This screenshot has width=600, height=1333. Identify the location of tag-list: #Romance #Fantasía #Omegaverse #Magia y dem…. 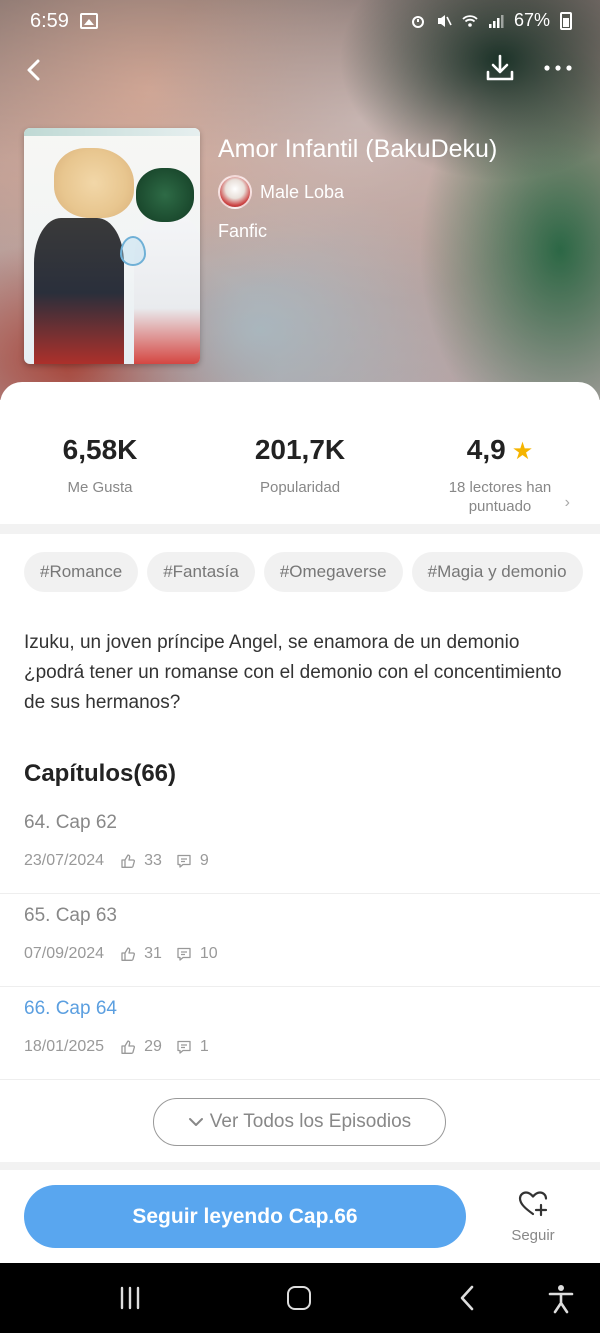
(312, 574).